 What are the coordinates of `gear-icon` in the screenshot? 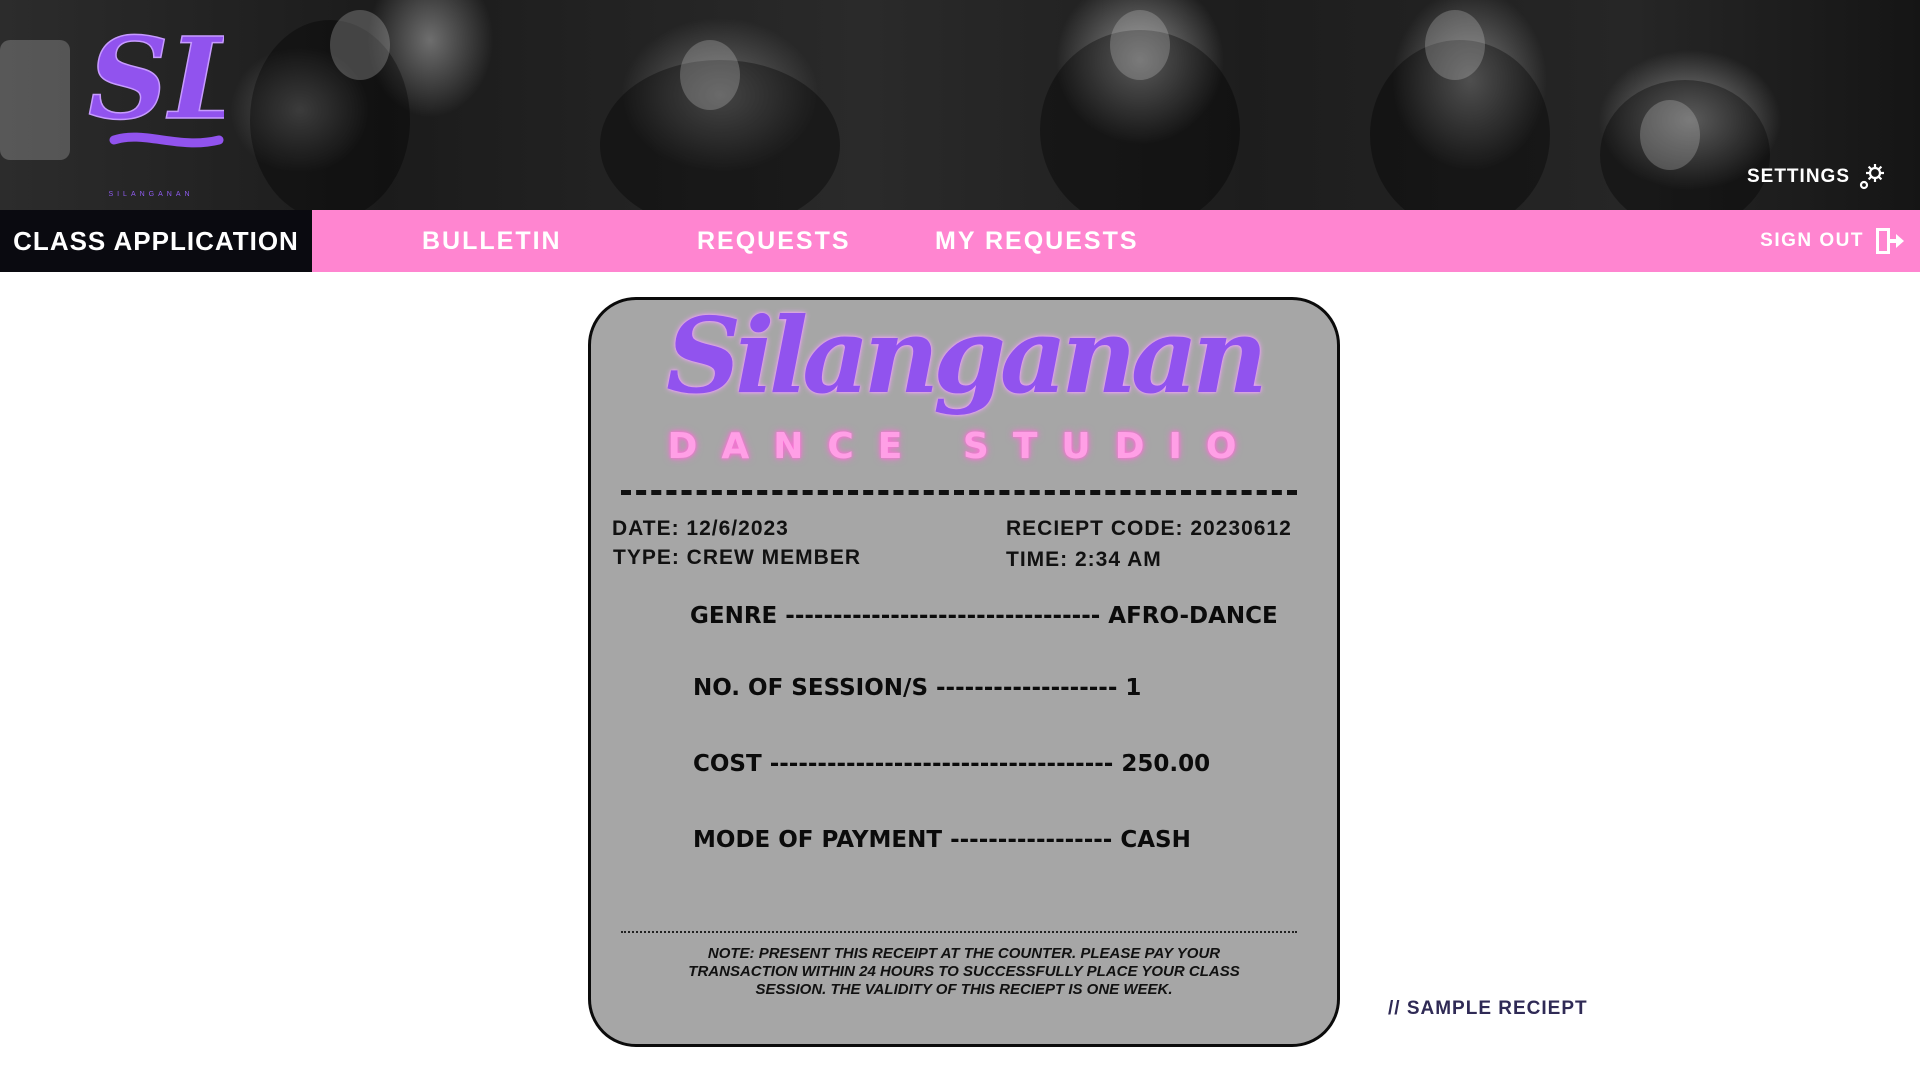 It's located at (1871, 177).